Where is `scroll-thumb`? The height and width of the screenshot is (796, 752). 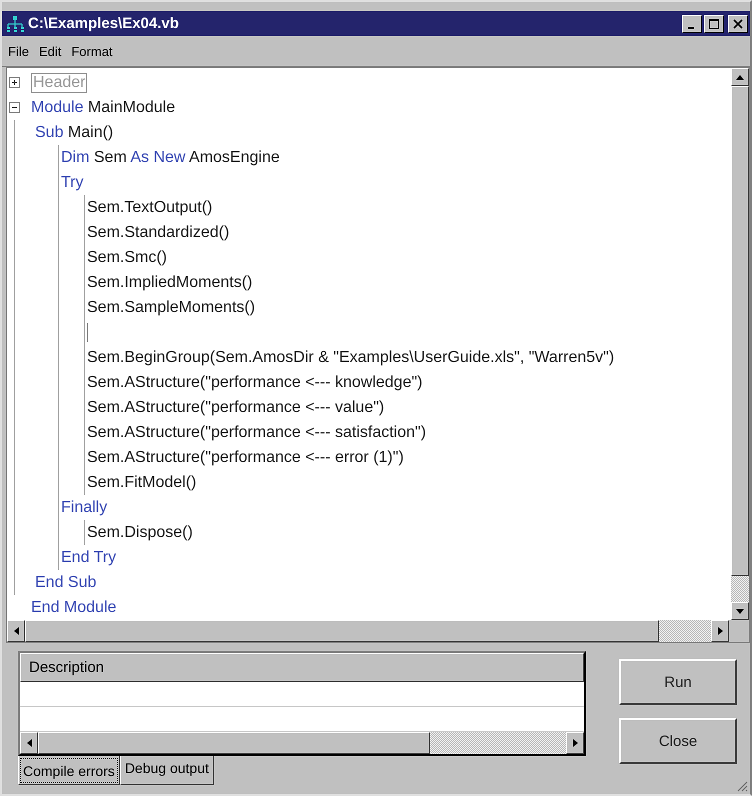 scroll-thumb is located at coordinates (234, 743).